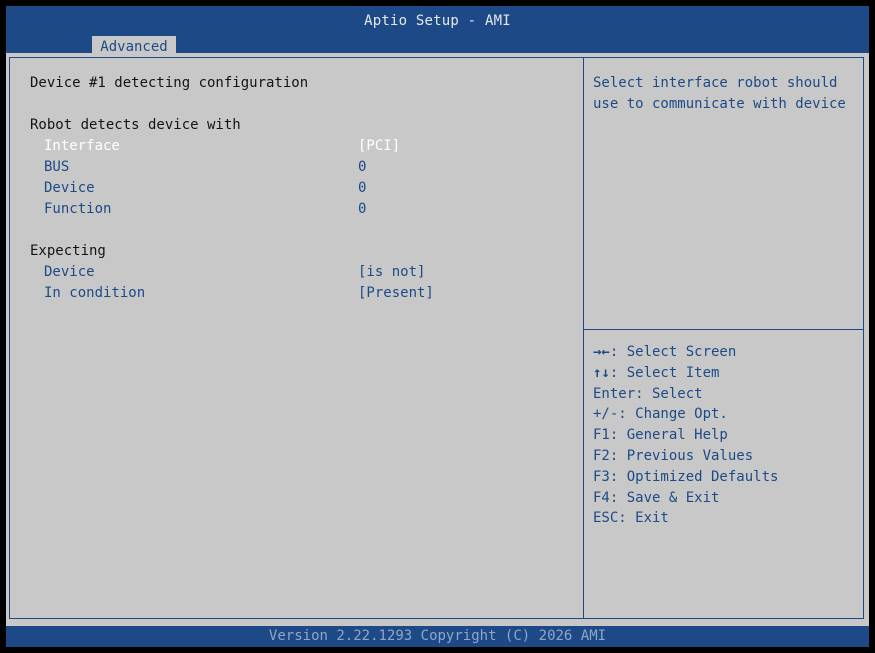  I want to click on setting-row-device: Device 0, so click(294, 188).